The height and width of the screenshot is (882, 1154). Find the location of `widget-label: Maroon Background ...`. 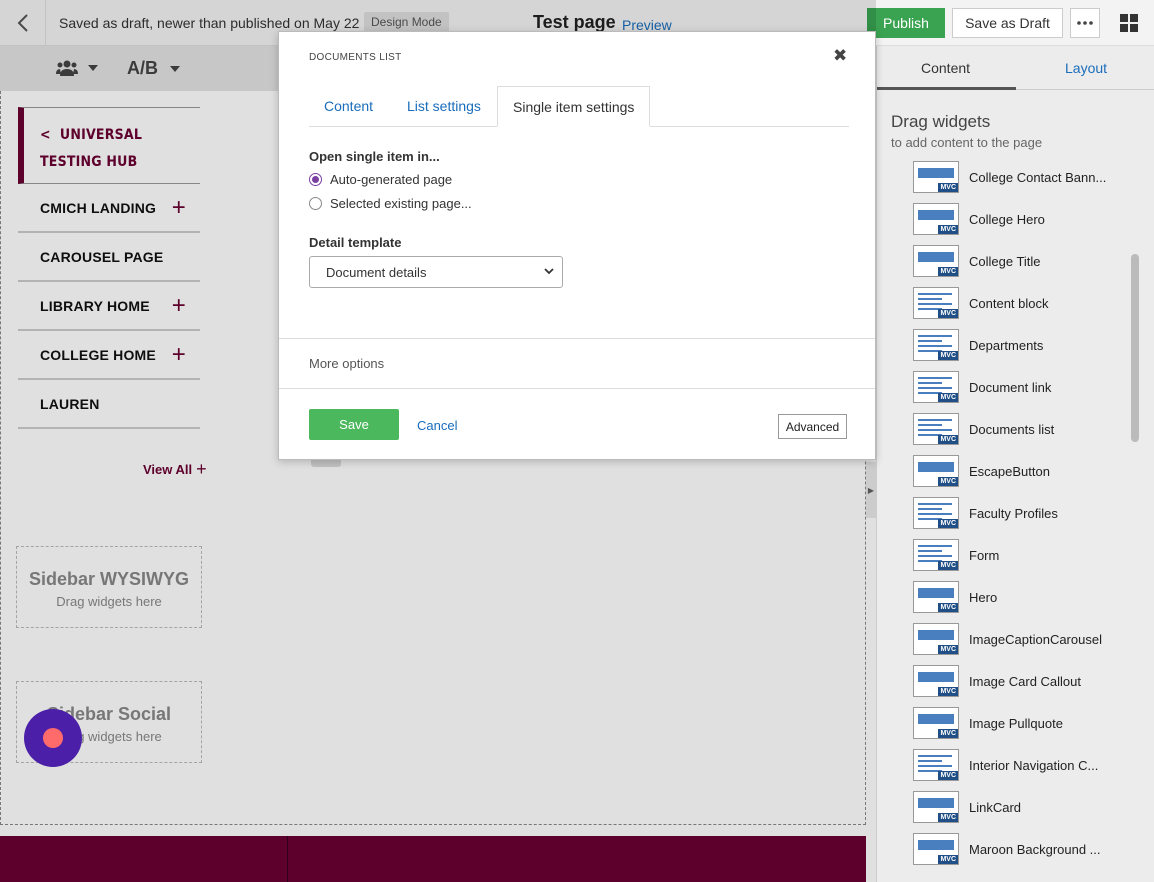

widget-label: Maroon Background ... is located at coordinates (1035, 849).